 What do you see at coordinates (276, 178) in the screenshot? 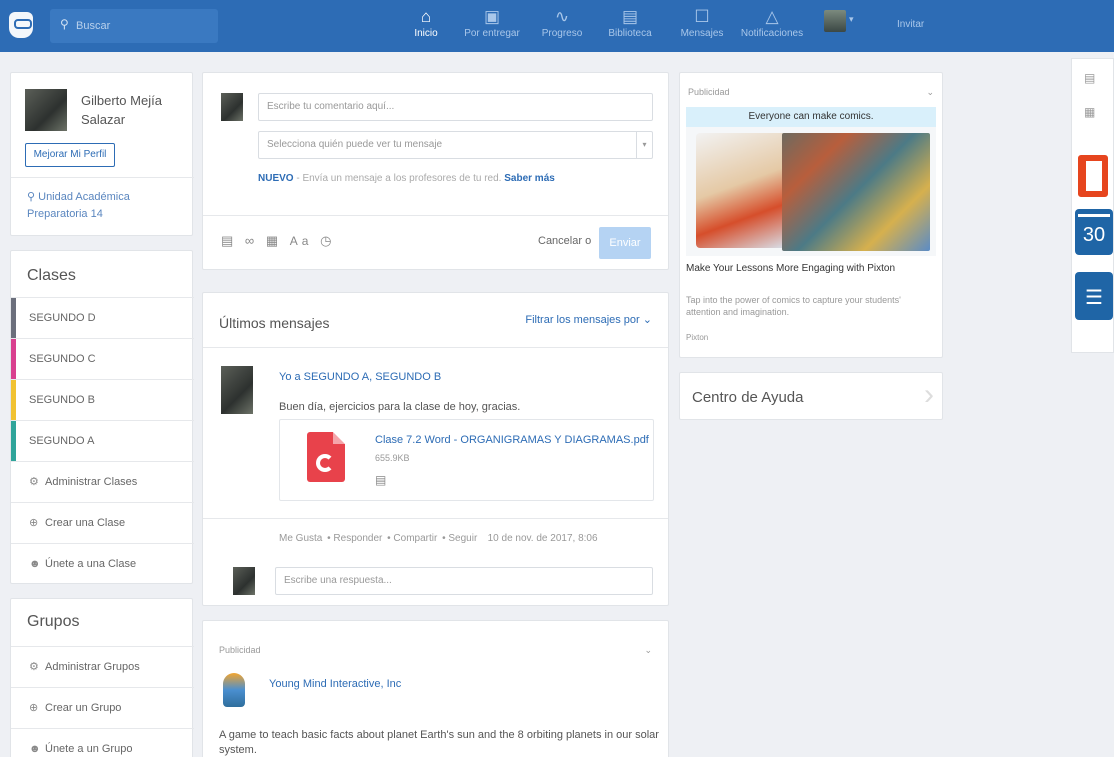
I see `nuevo-label: NUEVO` at bounding box center [276, 178].